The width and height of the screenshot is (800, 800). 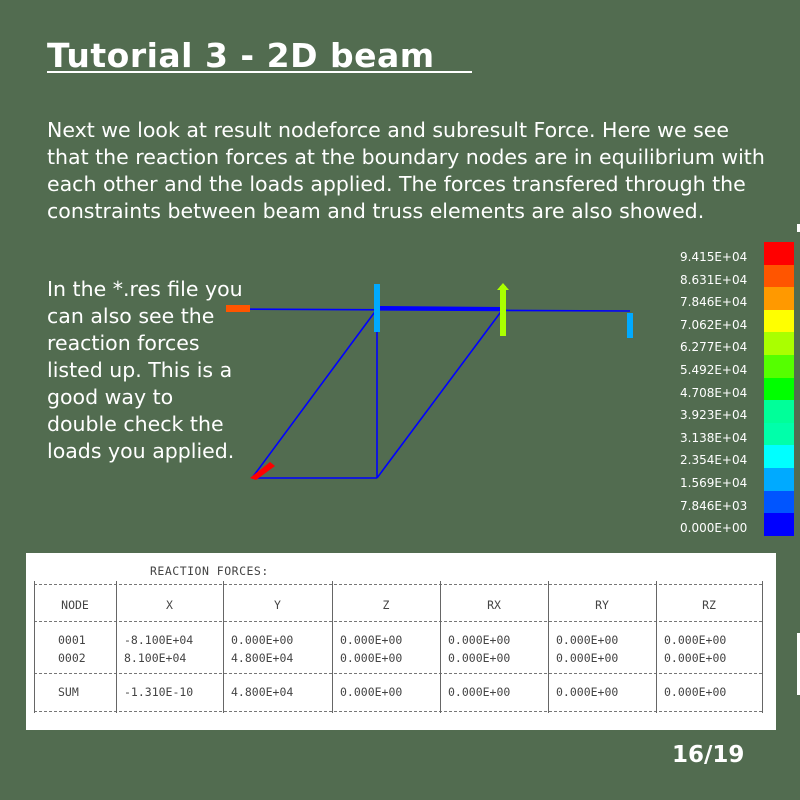 I want to click on table-caption: REACTION FORCES:, so click(x=209, y=571).